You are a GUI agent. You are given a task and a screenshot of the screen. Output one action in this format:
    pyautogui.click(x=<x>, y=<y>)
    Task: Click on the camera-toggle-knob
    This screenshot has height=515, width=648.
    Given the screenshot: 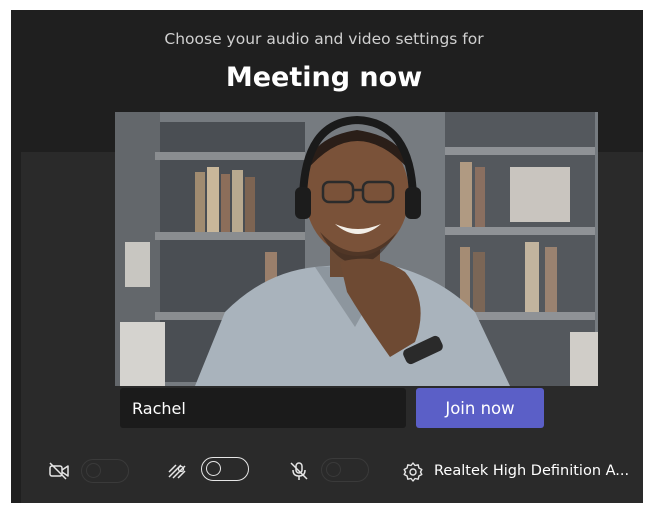 What is the action you would take?
    pyautogui.click(x=93, y=470)
    